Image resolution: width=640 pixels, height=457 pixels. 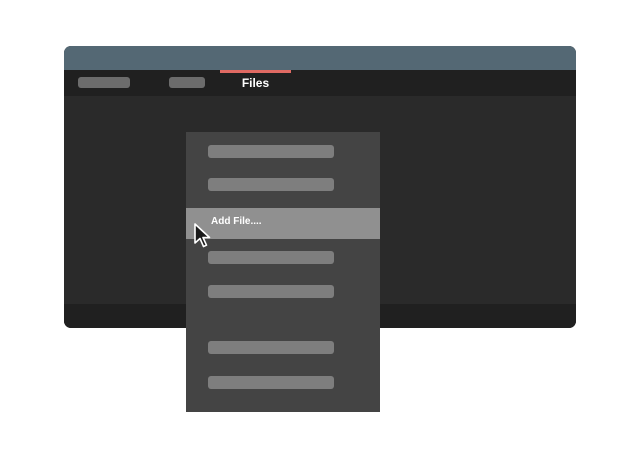 What do you see at coordinates (202, 235) in the screenshot?
I see `mouse-pointer-icon` at bounding box center [202, 235].